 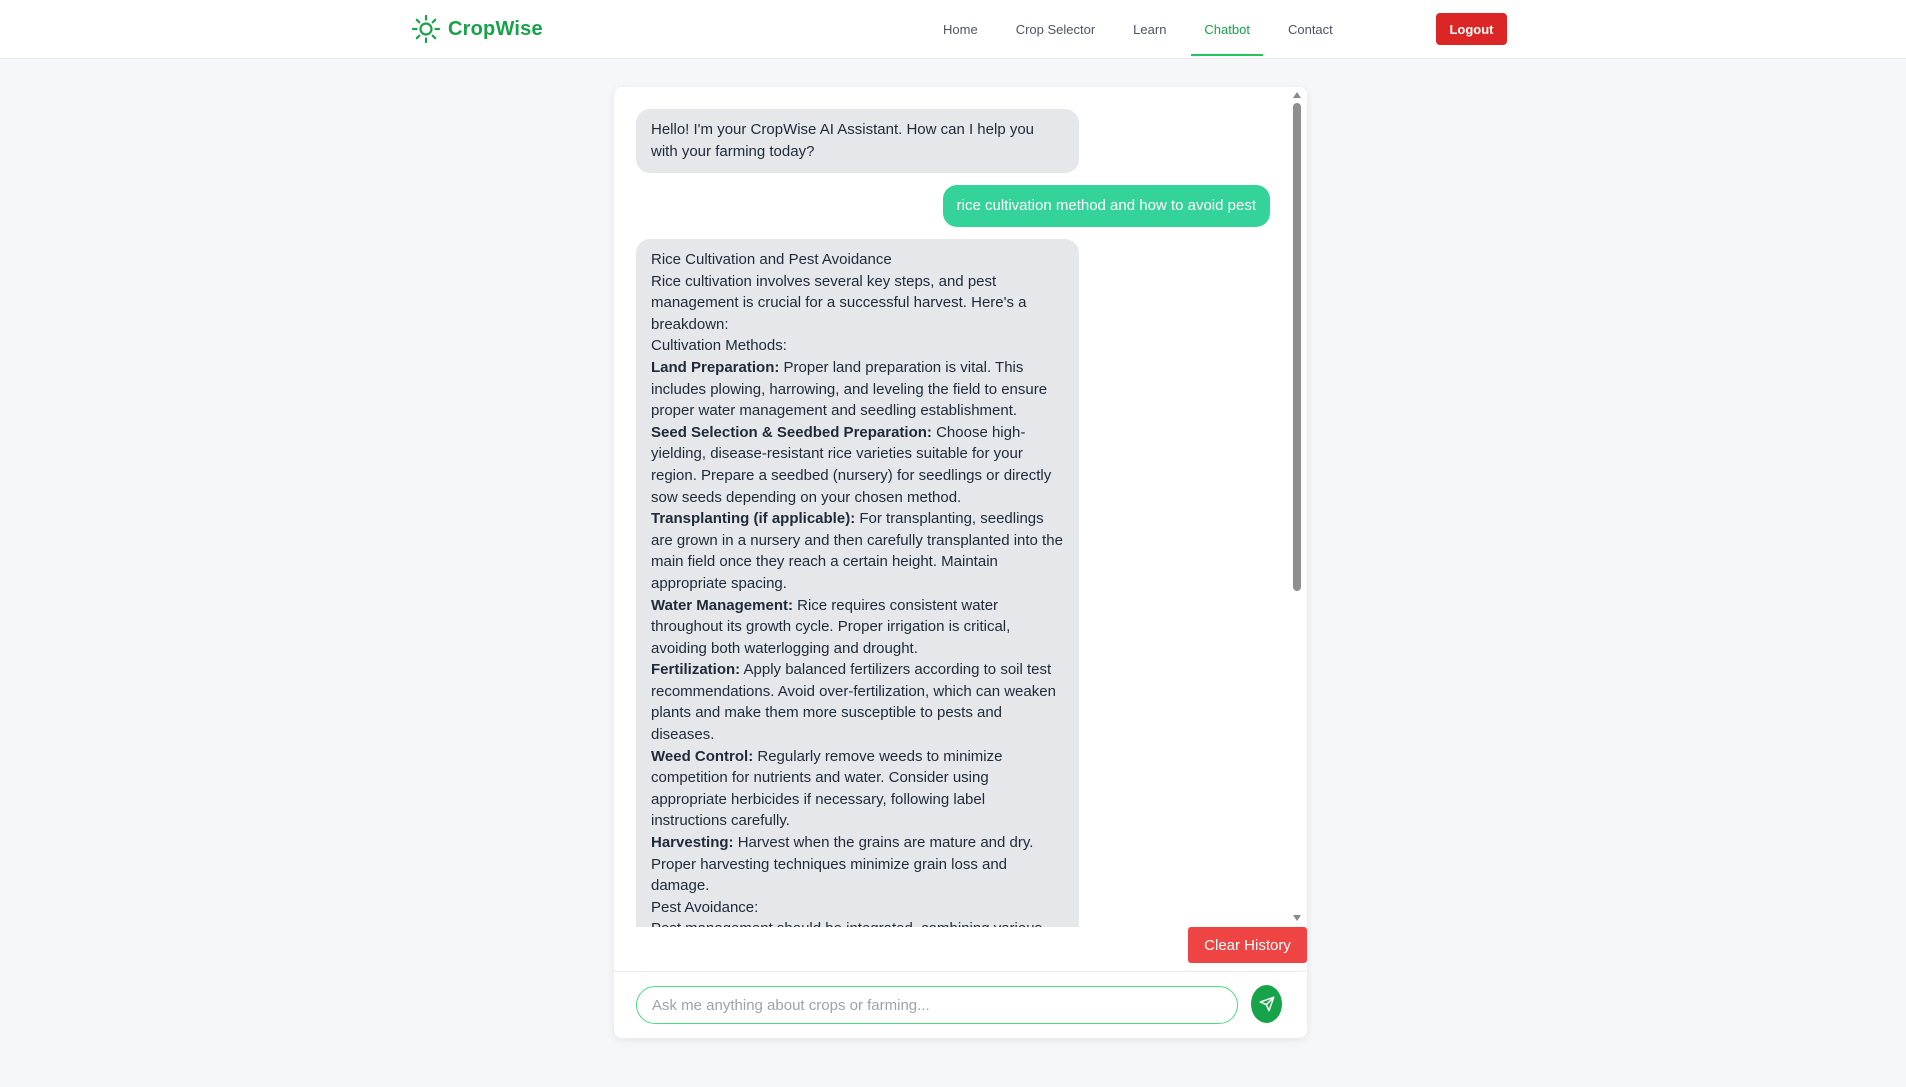 I want to click on method-term: Water Management:, so click(x=722, y=605).